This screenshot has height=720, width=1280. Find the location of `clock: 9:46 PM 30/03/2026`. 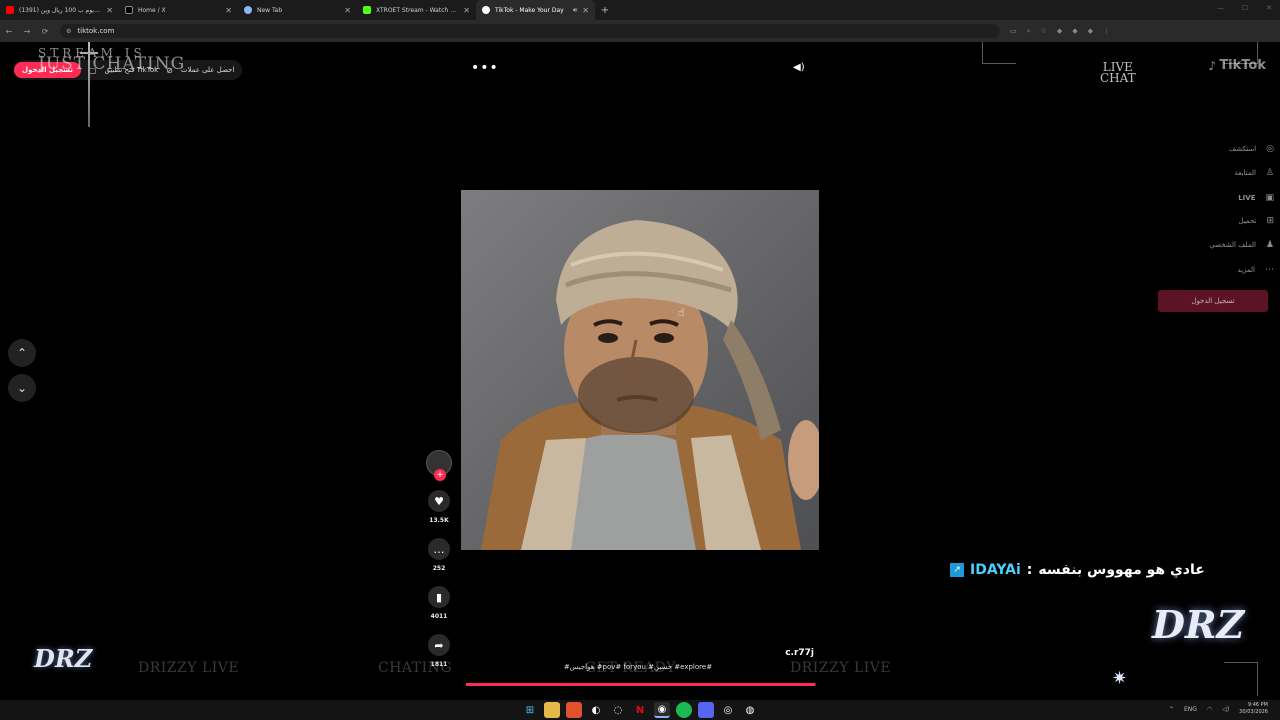

clock: 9:46 PM 30/03/2026 is located at coordinates (1253, 709).